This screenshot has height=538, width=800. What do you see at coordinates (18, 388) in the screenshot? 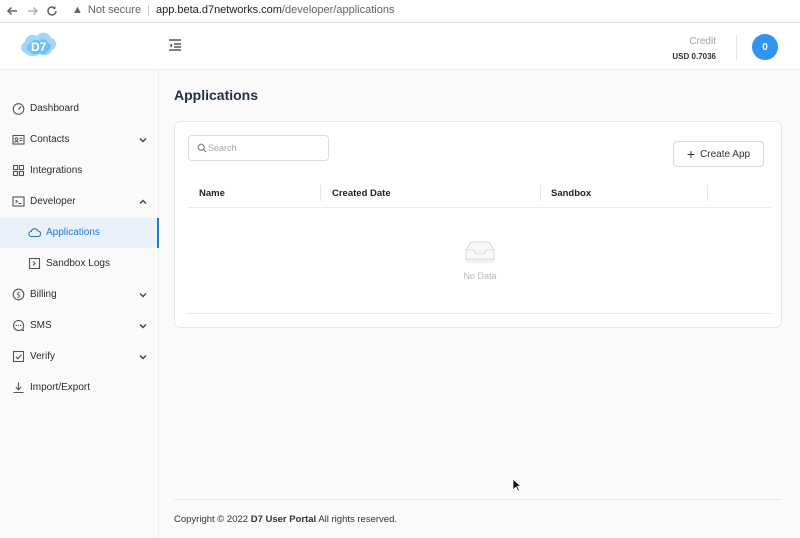
I see `download-icon` at bounding box center [18, 388].